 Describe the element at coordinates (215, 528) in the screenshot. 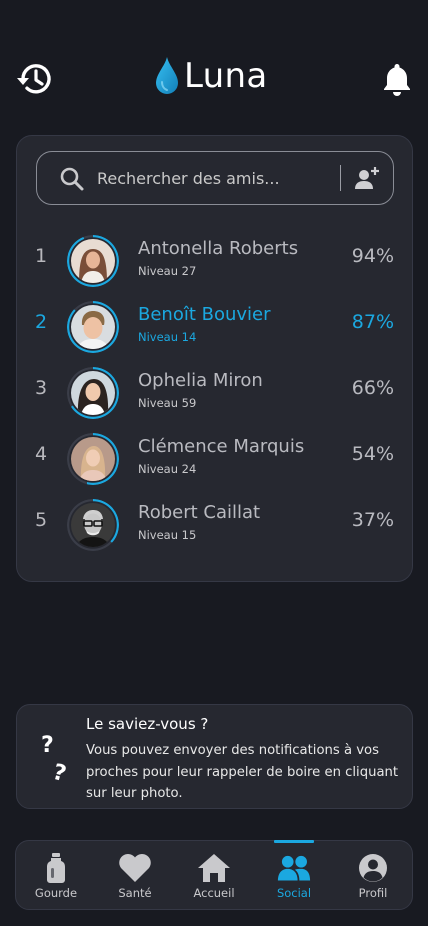

I see `ranking-row: 5 Robert Caillat Niveau 15 37%` at that location.